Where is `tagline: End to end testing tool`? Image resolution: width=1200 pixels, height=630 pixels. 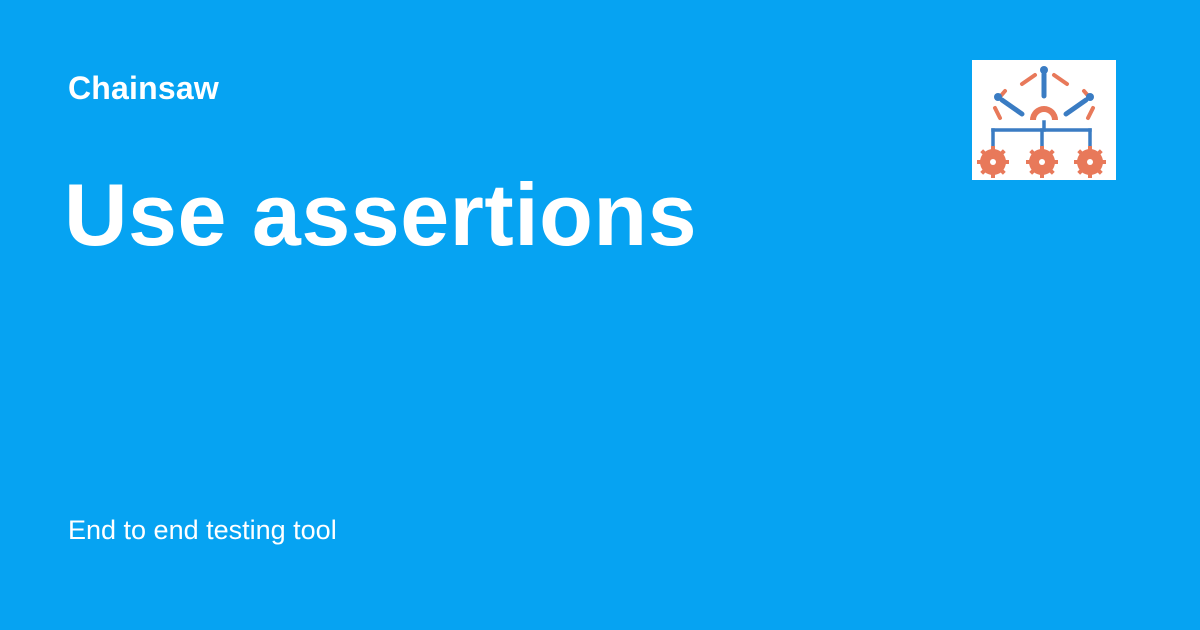 tagline: End to end testing tool is located at coordinates (202, 530).